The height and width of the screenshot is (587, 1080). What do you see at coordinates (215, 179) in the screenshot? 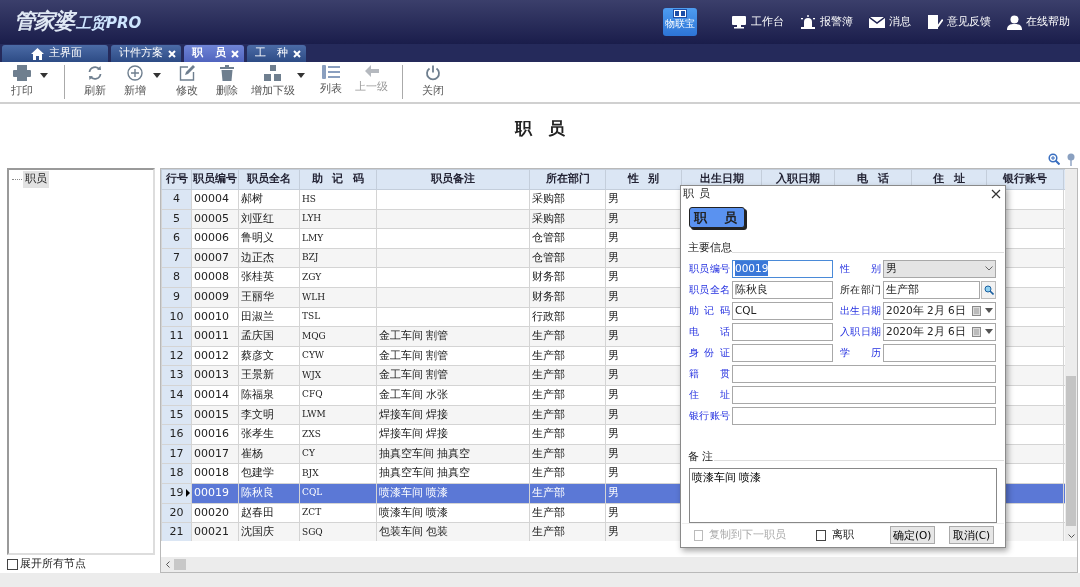
I see `column-header: 职员编号` at bounding box center [215, 179].